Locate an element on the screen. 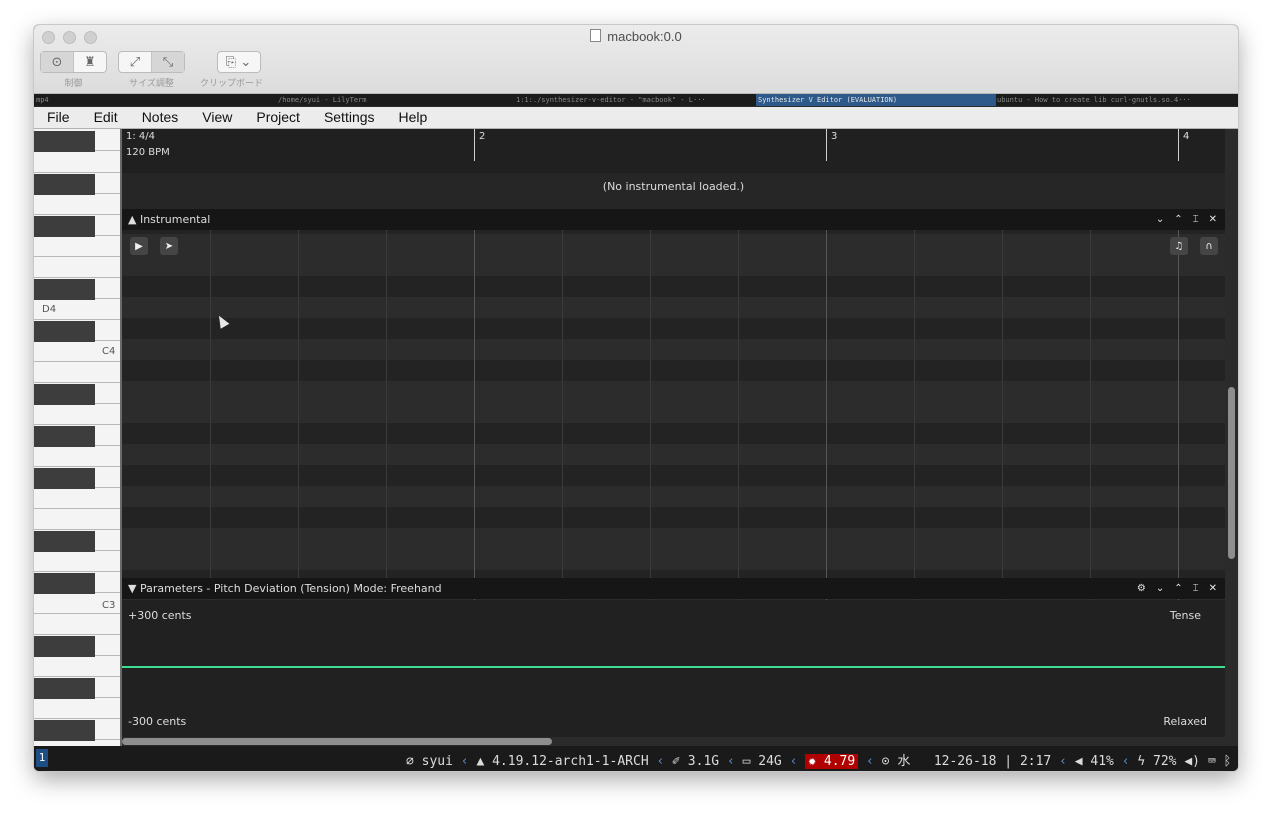 Image resolution: width=1272 pixels, height=813 pixels. settings-icon: ⚙ is located at coordinates (1141, 588).